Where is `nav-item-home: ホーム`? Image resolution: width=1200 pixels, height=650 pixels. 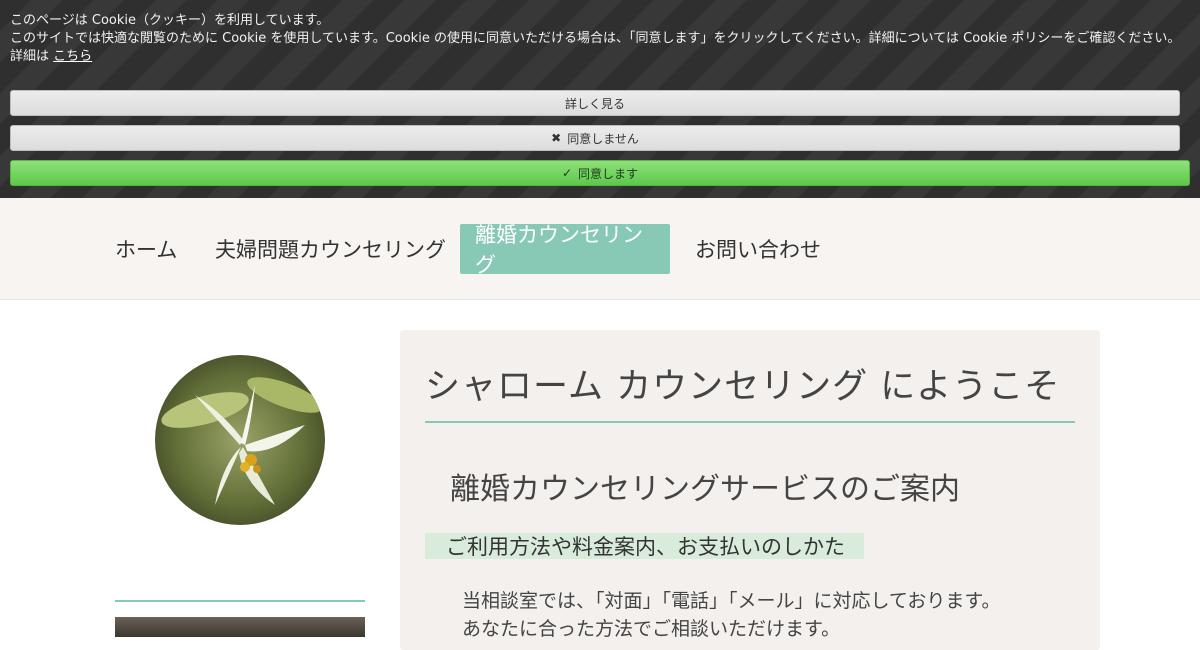
nav-item-home: ホーム is located at coordinates (146, 249).